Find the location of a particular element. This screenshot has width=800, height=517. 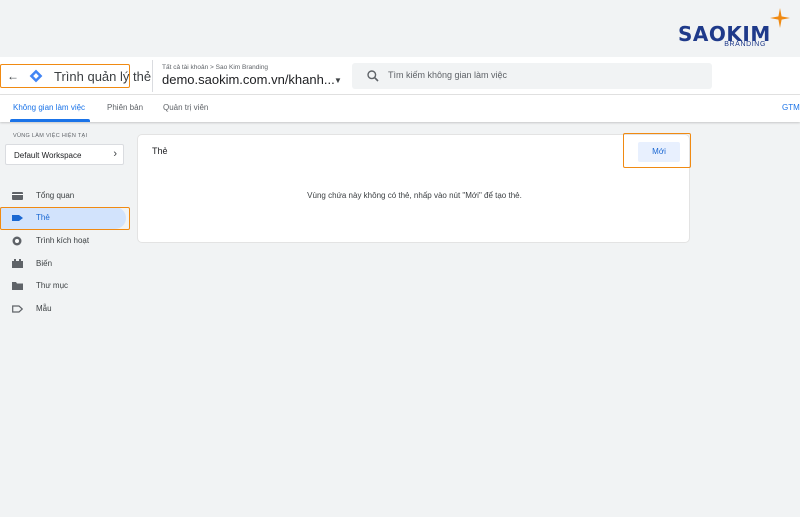

sidebar-item-label: Thư mục is located at coordinates (52, 285).